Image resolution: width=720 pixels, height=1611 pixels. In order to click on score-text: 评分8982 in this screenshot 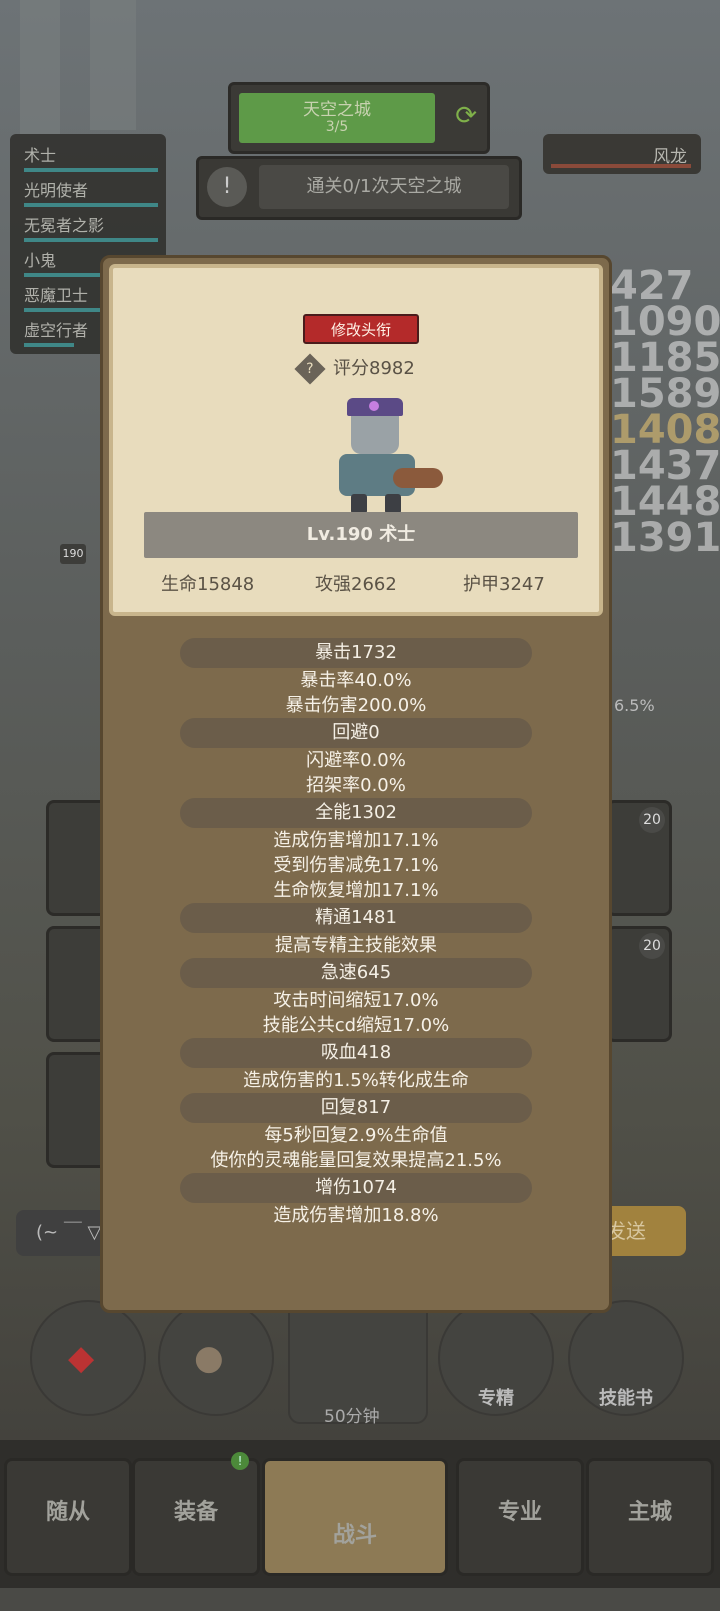, I will do `click(374, 368)`.